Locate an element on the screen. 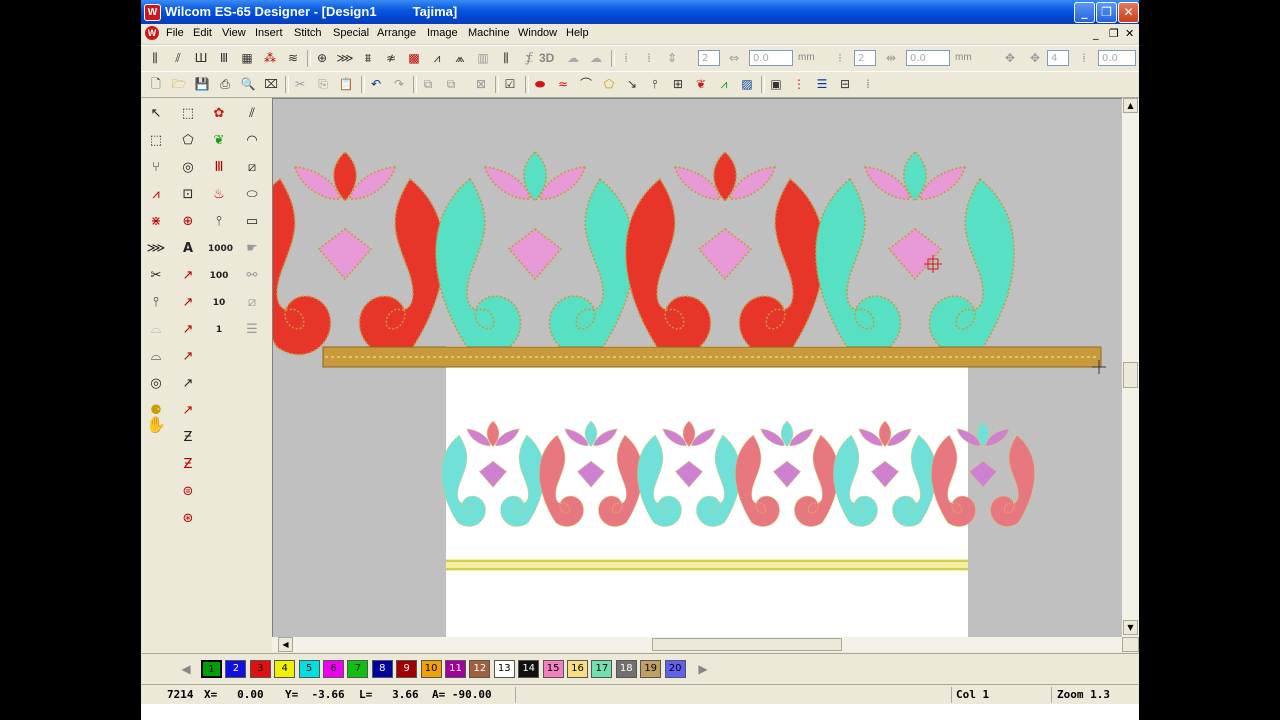 This screenshot has width=1280, height=720. flower-icon: ✿ is located at coordinates (219, 114).